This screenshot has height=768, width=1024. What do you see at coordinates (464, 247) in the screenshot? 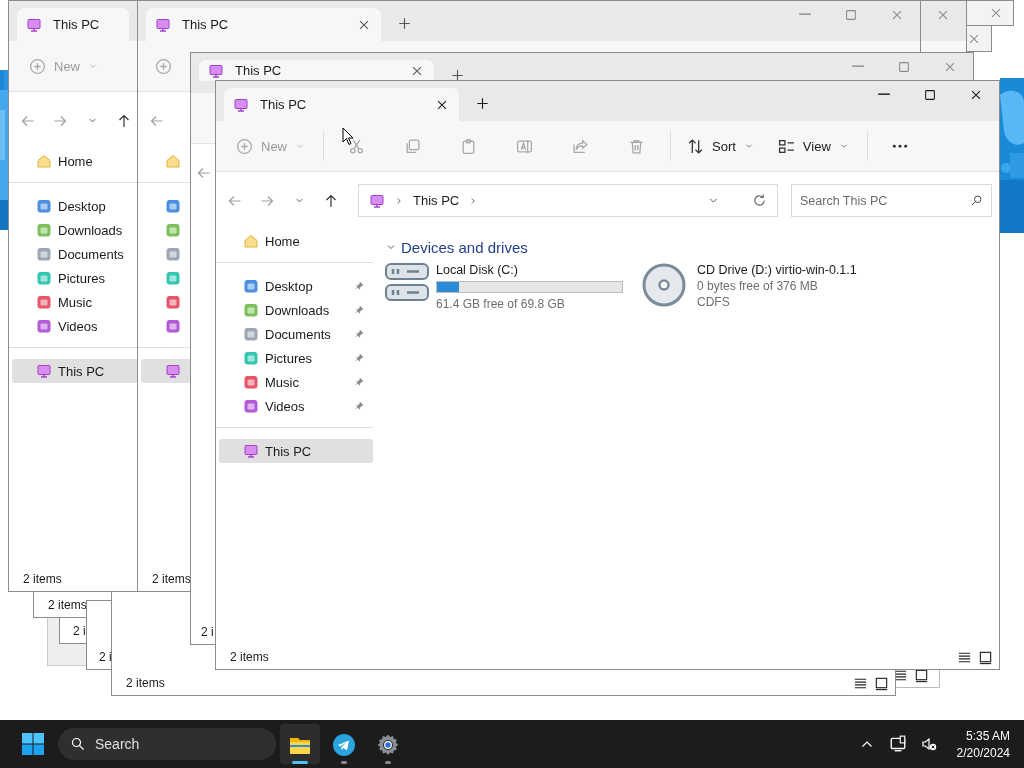
I see `section-header: Devices and drives` at bounding box center [464, 247].